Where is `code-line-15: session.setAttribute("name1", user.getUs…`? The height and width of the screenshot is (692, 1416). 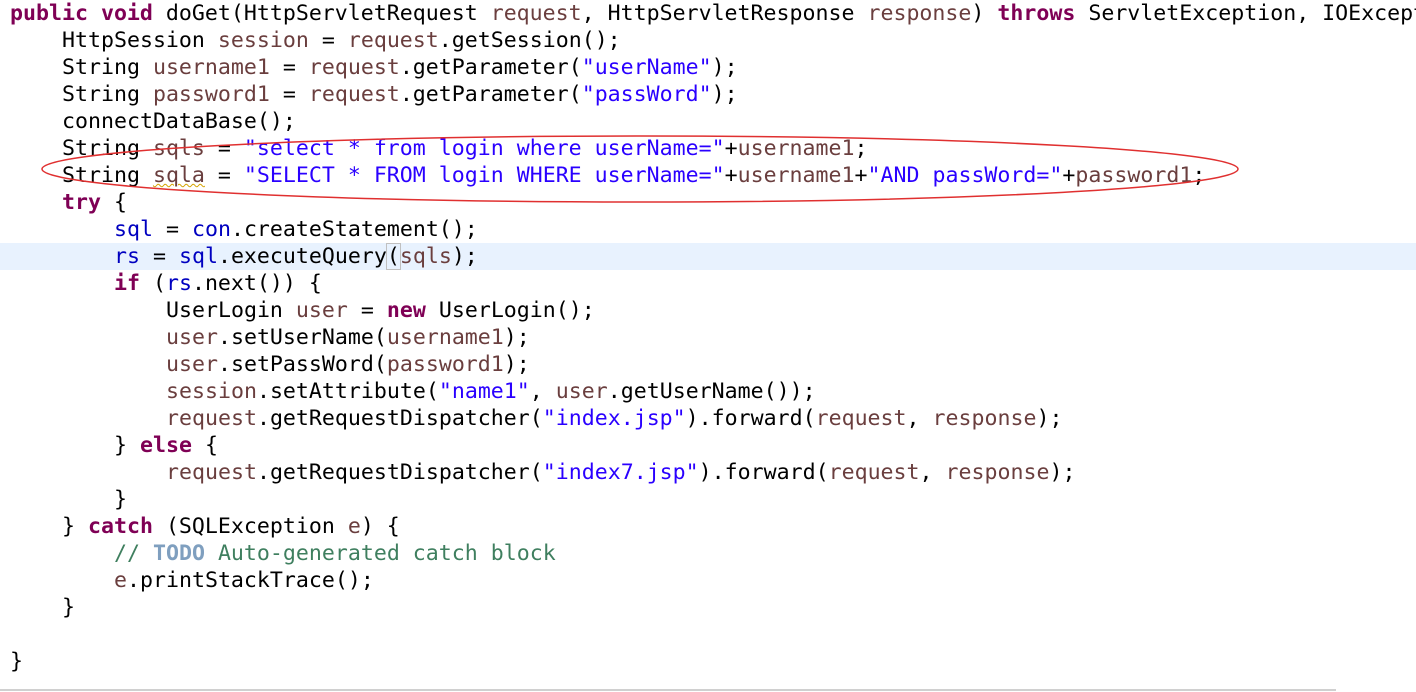
code-line-15: session.setAttribute("name1", user.getUs… is located at coordinates (408, 391).